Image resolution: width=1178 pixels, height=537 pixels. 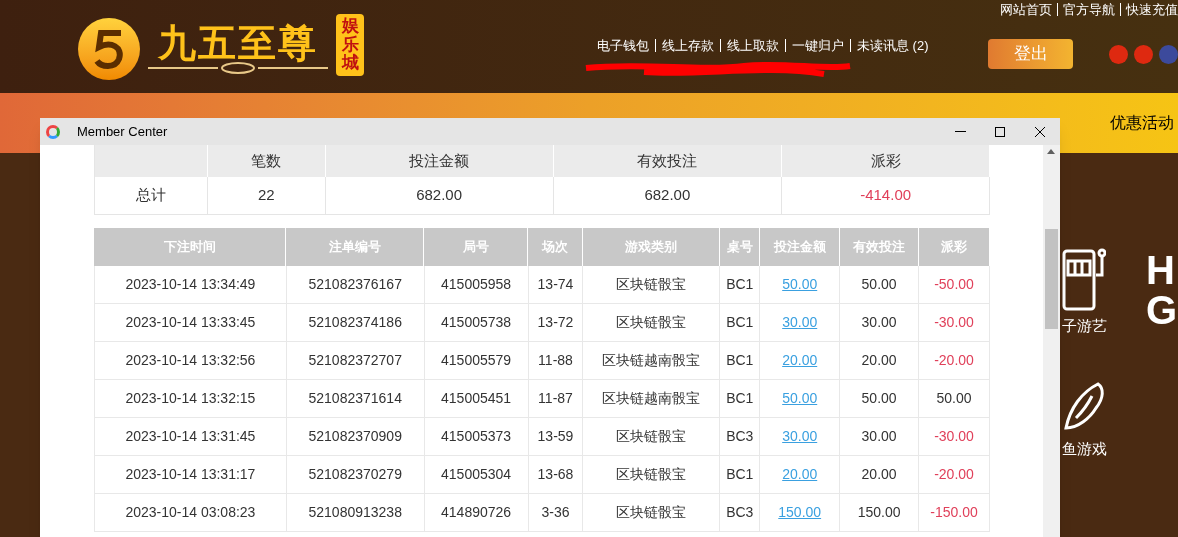 What do you see at coordinates (266, 160) in the screenshot?
I see `summary-header: 笔数` at bounding box center [266, 160].